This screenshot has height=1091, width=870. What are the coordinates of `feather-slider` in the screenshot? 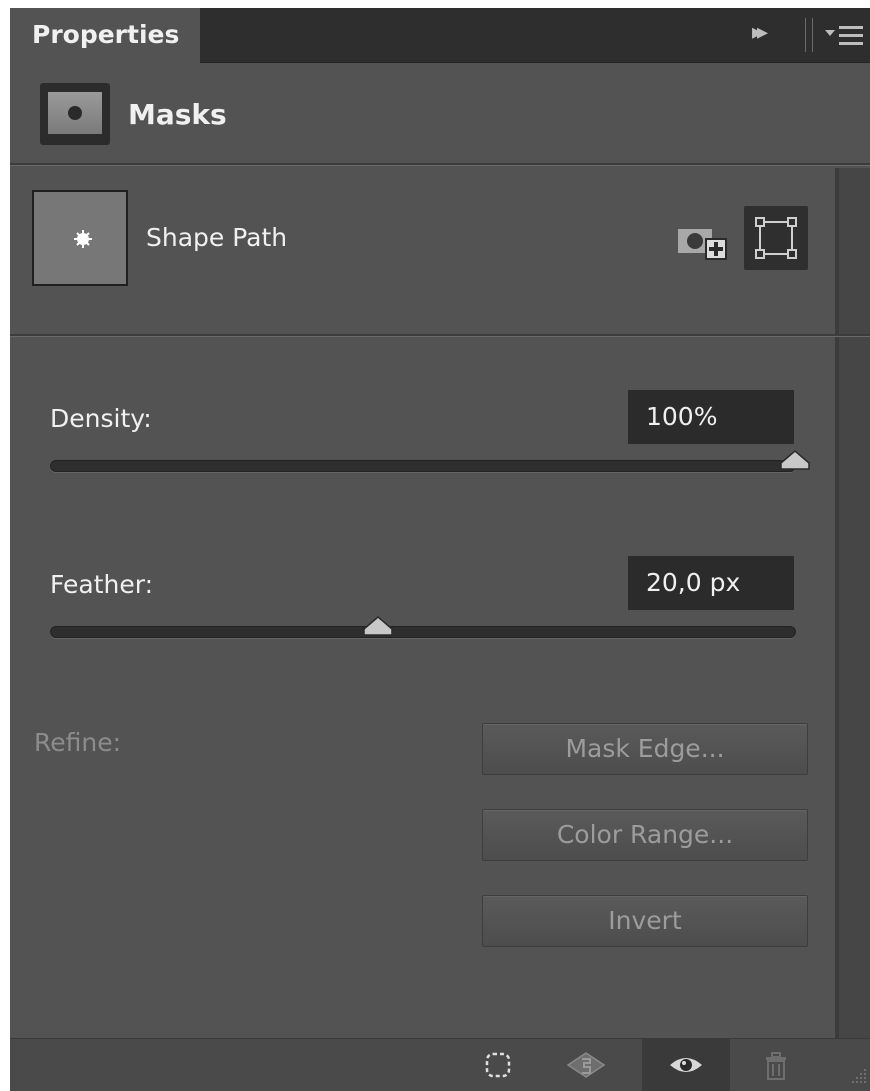 It's located at (423, 627).